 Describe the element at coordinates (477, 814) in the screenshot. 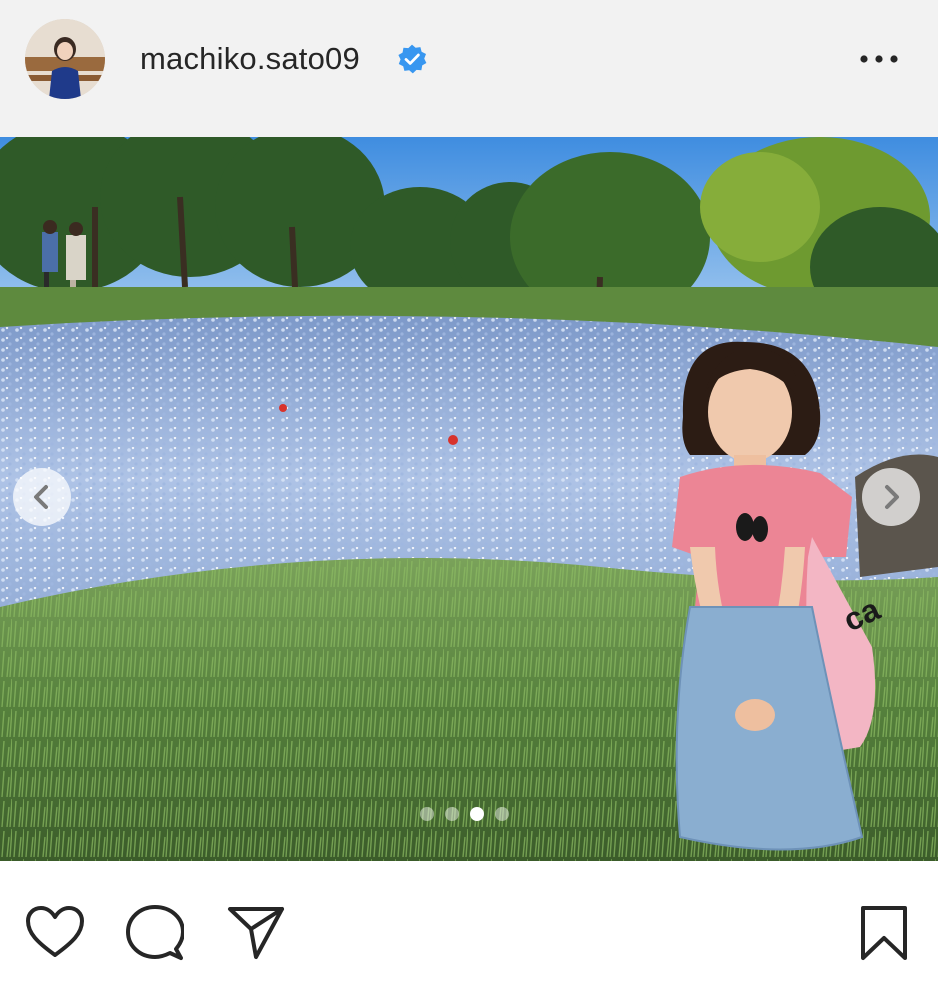

I see `carousel-dot-active` at that location.